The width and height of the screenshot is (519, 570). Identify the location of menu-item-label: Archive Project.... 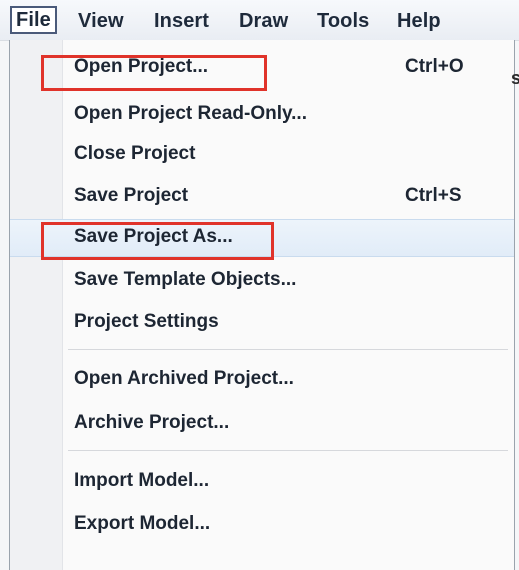
(152, 422).